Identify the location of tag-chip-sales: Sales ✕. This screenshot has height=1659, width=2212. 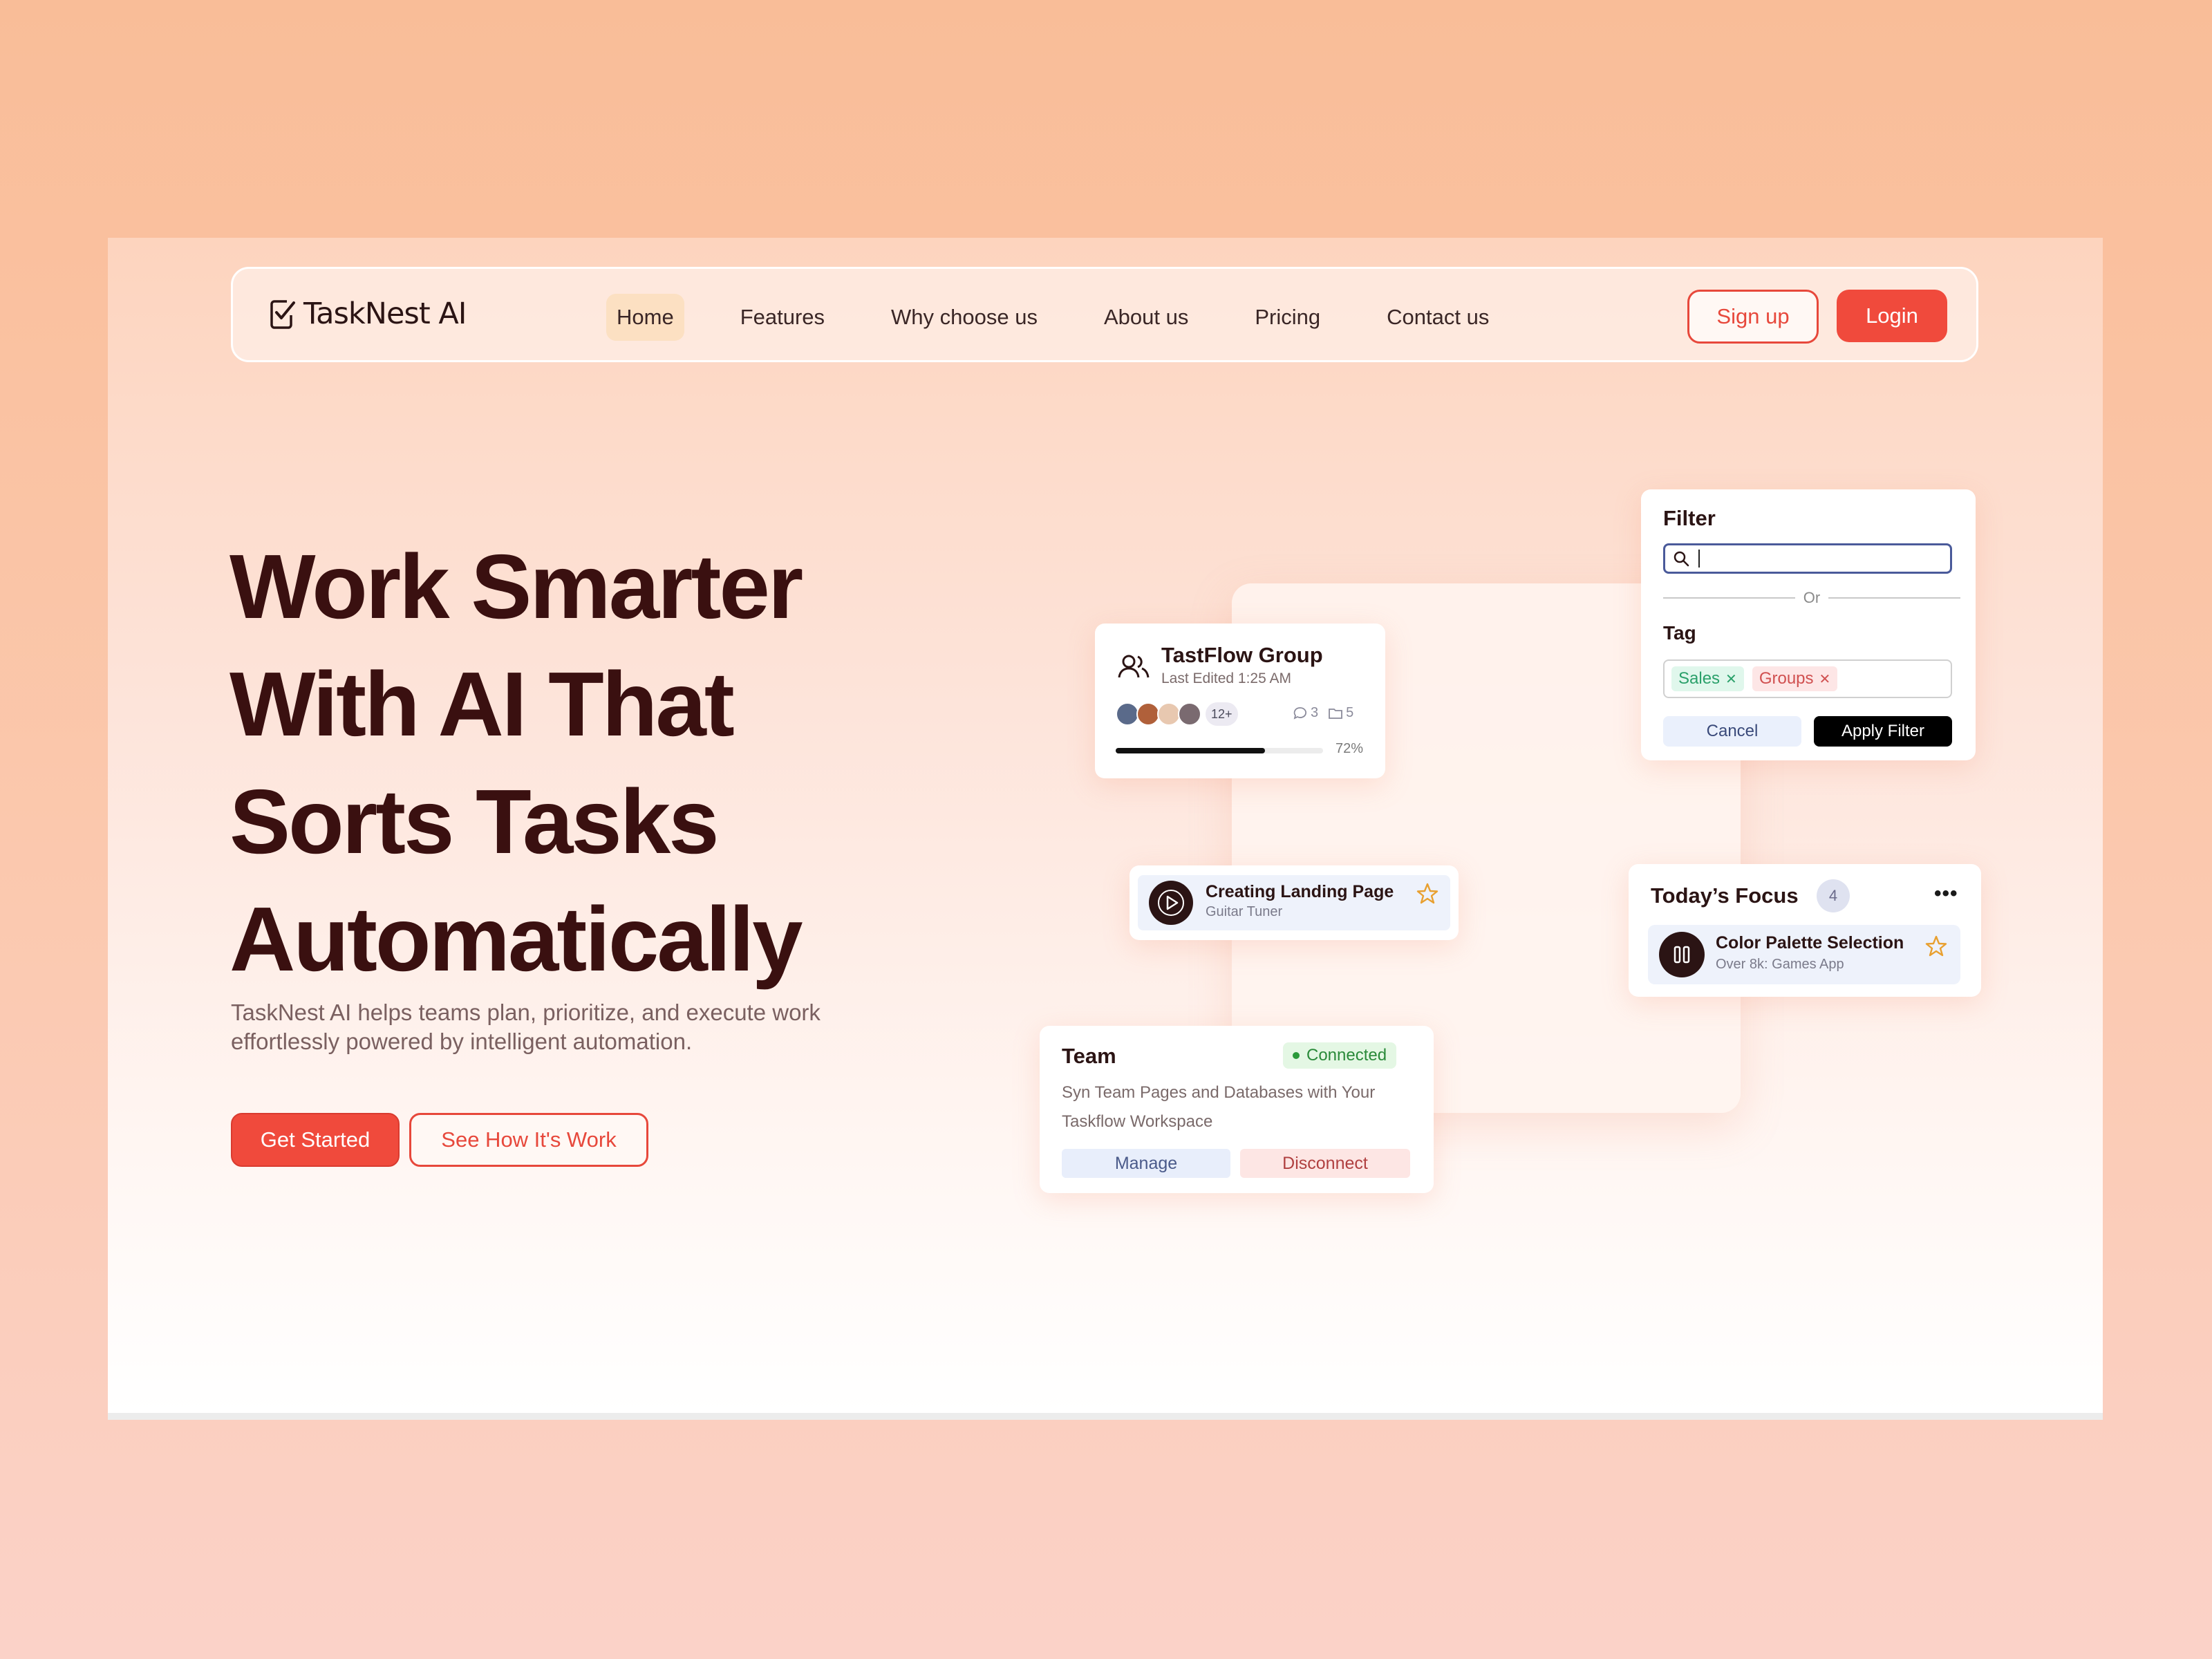
(1708, 678).